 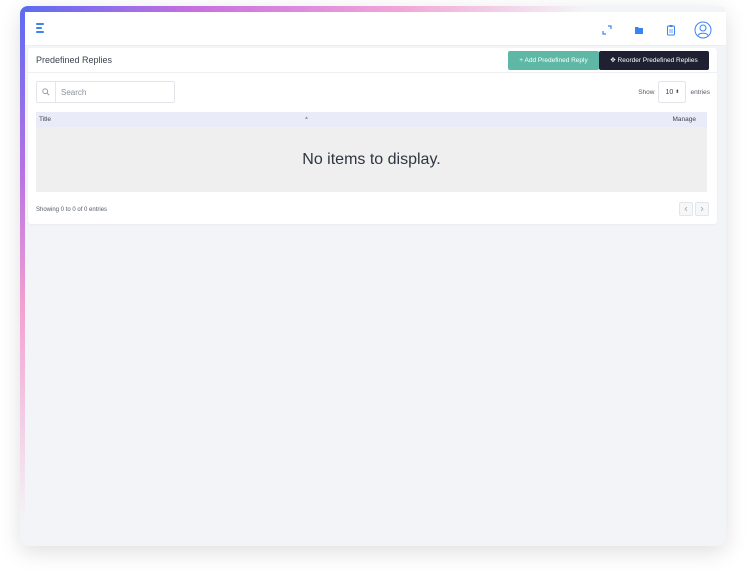 I want to click on empty-message-text: No items to display., so click(x=371, y=159).